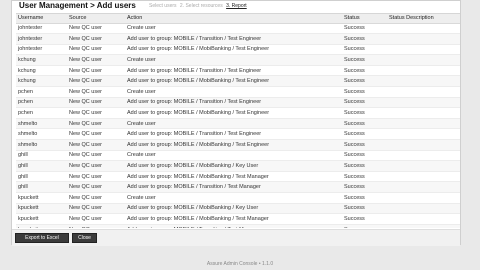  I want to click on table-row: ghill New QC user Create user Success, so click(238, 156).